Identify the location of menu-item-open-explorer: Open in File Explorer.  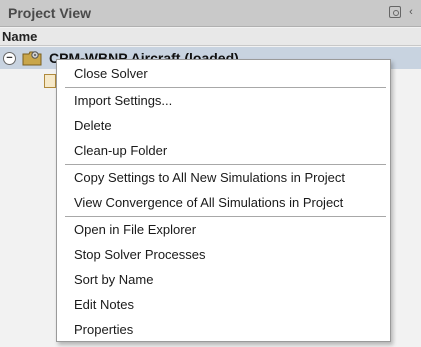
(223, 230).